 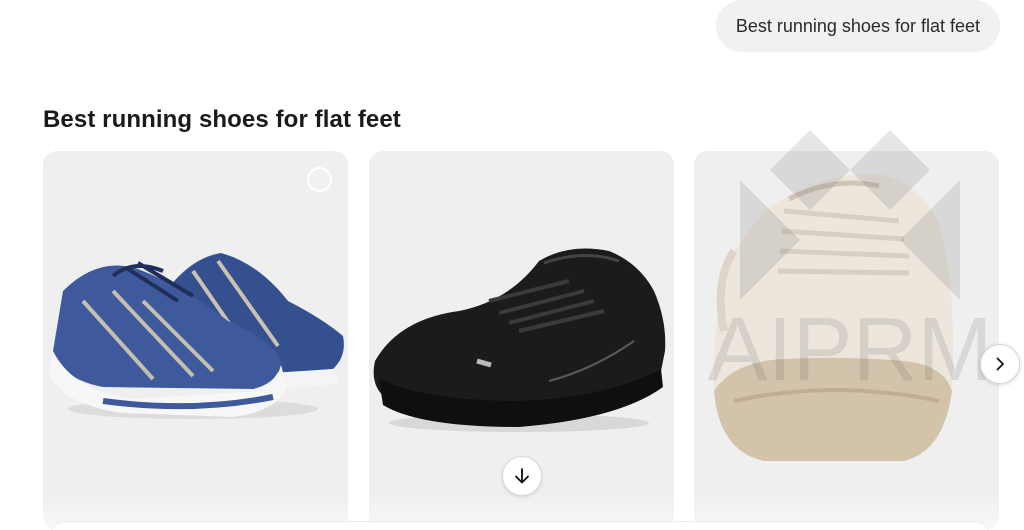 I want to click on user-message-text: Best running shoes for flat feet, so click(x=857, y=25).